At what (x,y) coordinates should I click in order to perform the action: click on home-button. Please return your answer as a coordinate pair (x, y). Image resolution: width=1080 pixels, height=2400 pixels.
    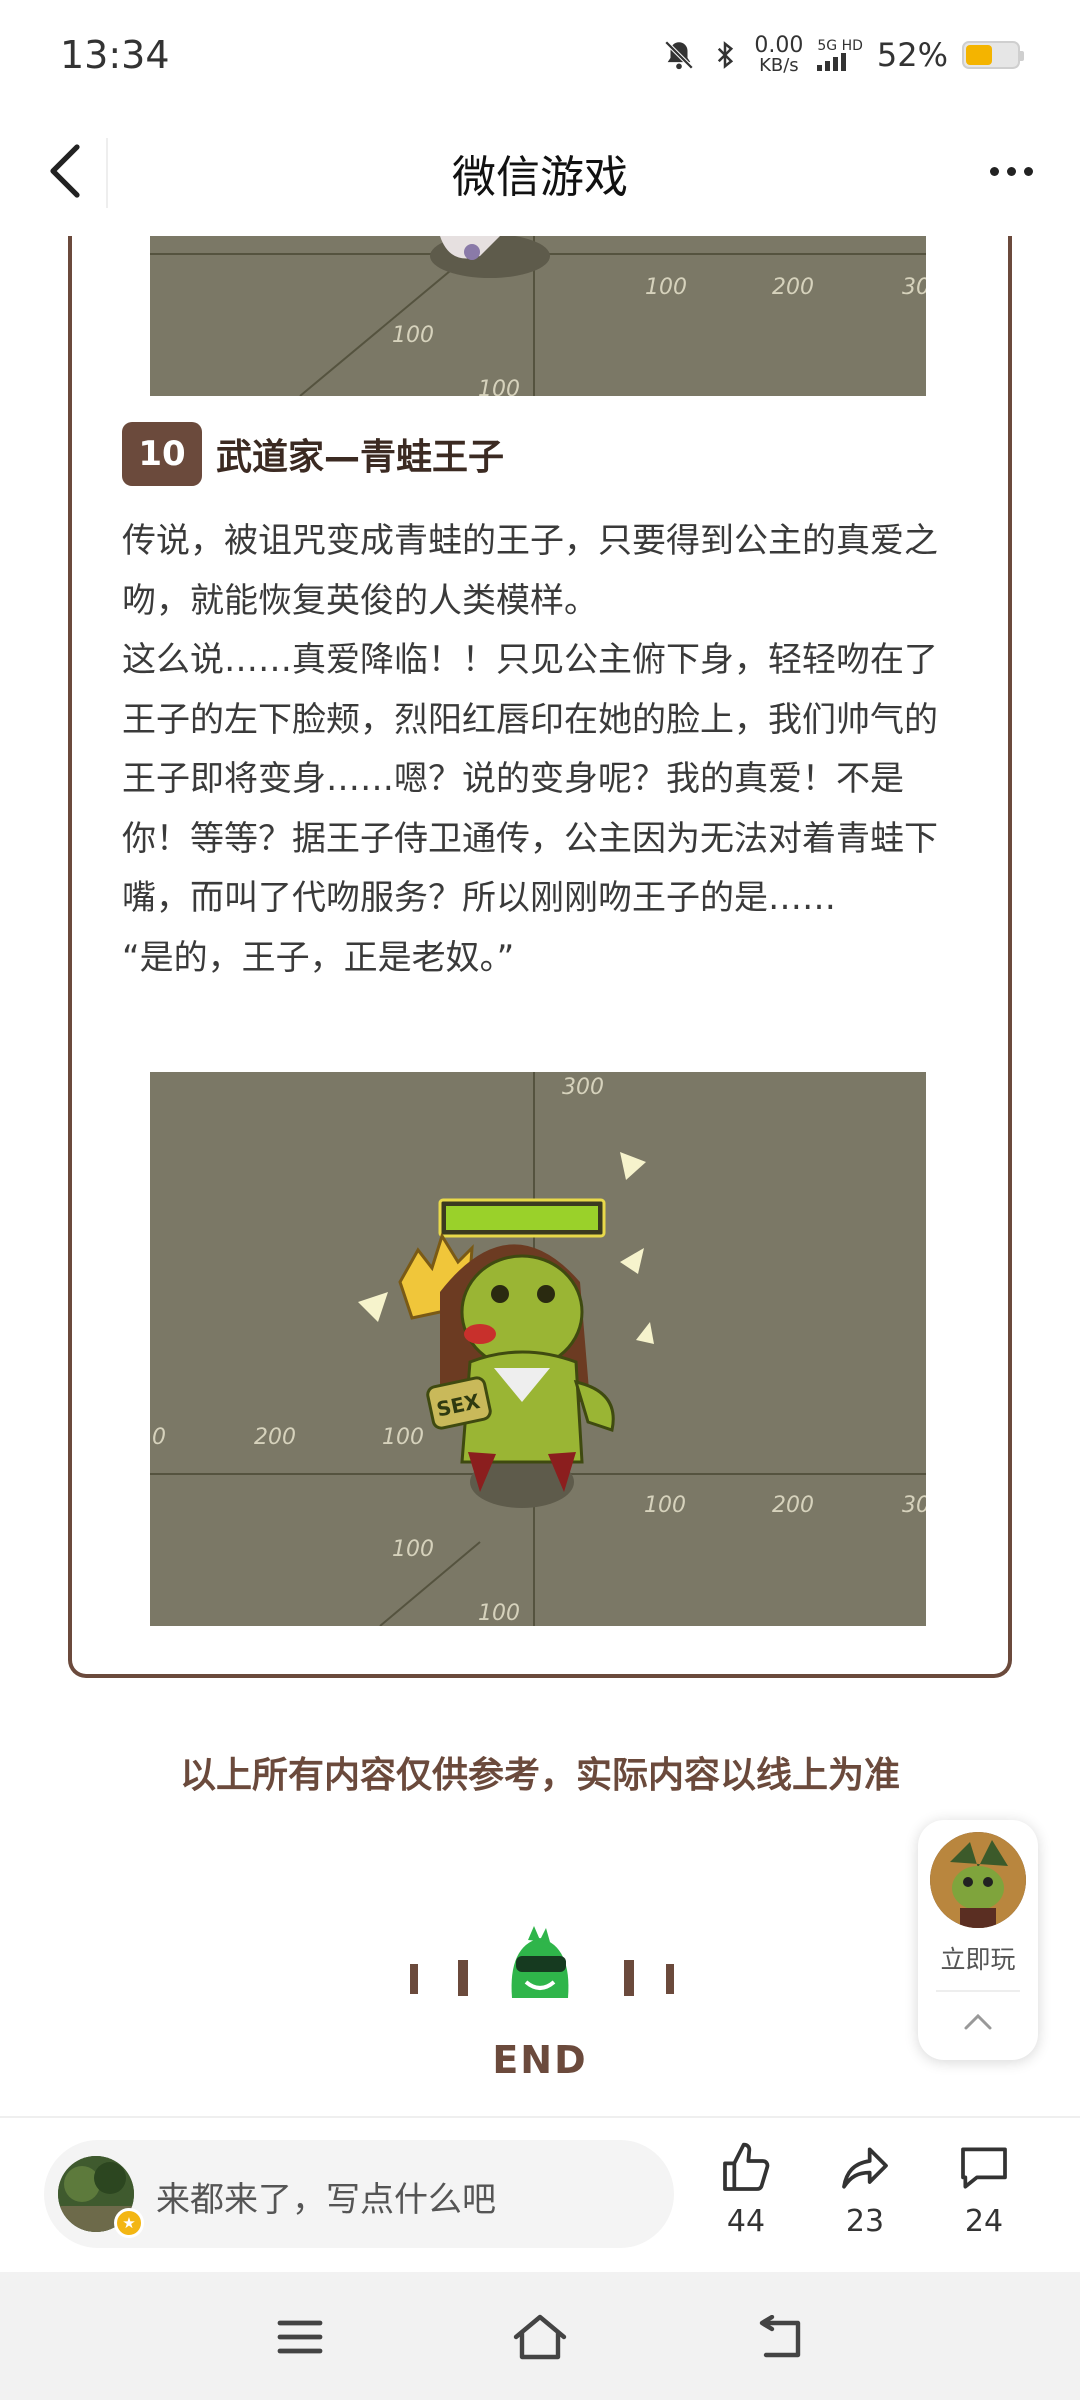
    Looking at the image, I should click on (540, 2337).